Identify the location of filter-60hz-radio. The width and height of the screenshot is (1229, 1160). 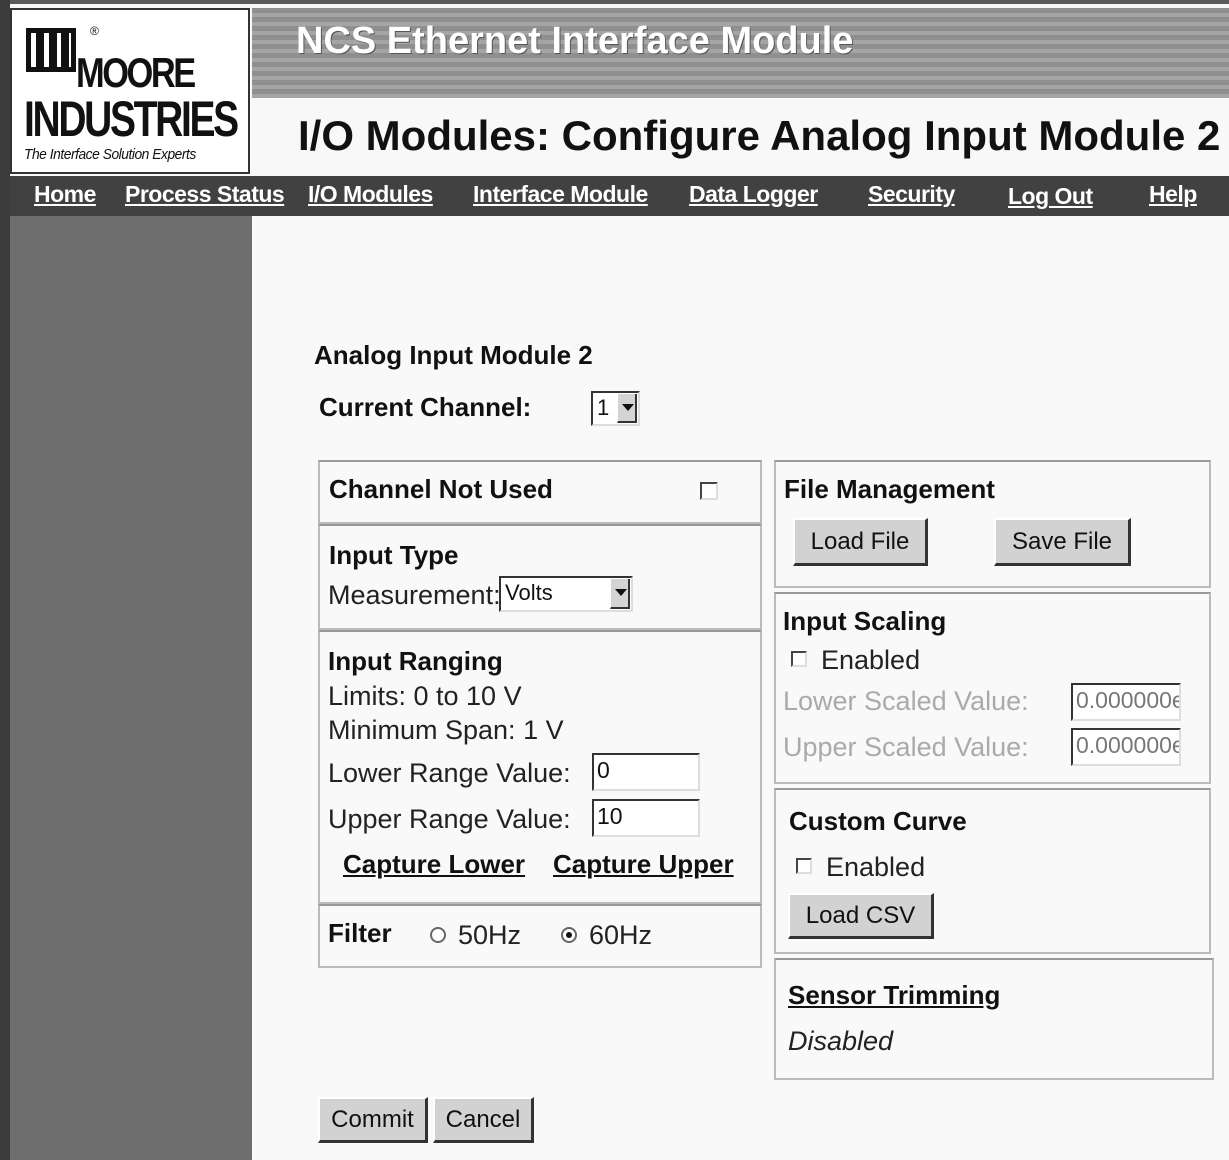
(569, 935).